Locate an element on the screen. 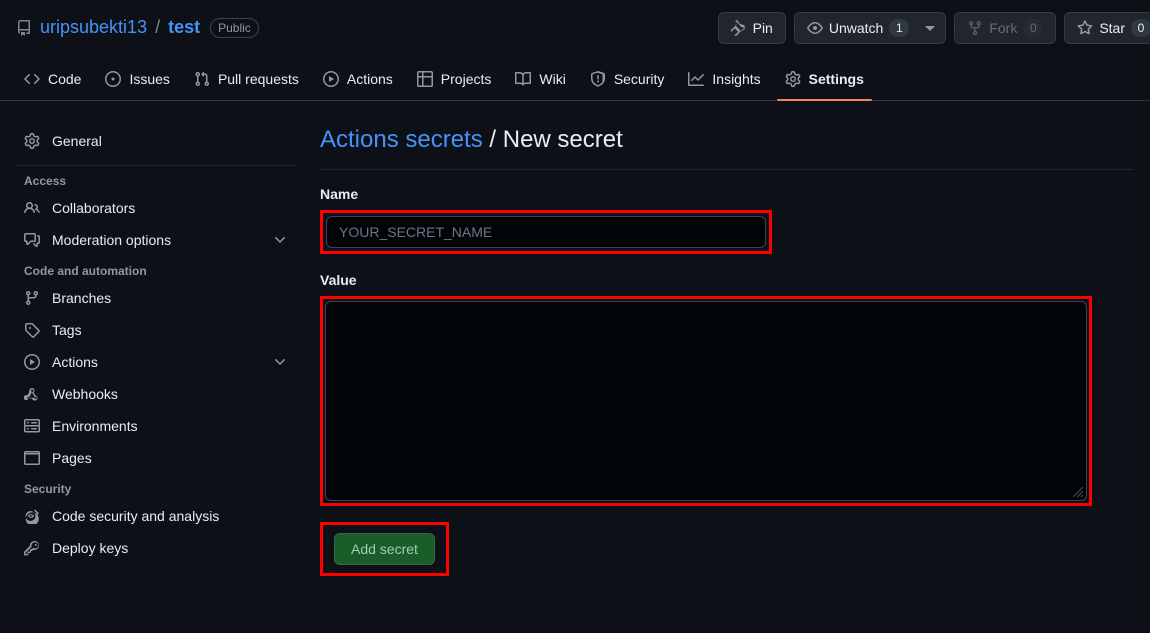 Image resolution: width=1150 pixels, height=633 pixels. pin-button: Pin is located at coordinates (751, 28).